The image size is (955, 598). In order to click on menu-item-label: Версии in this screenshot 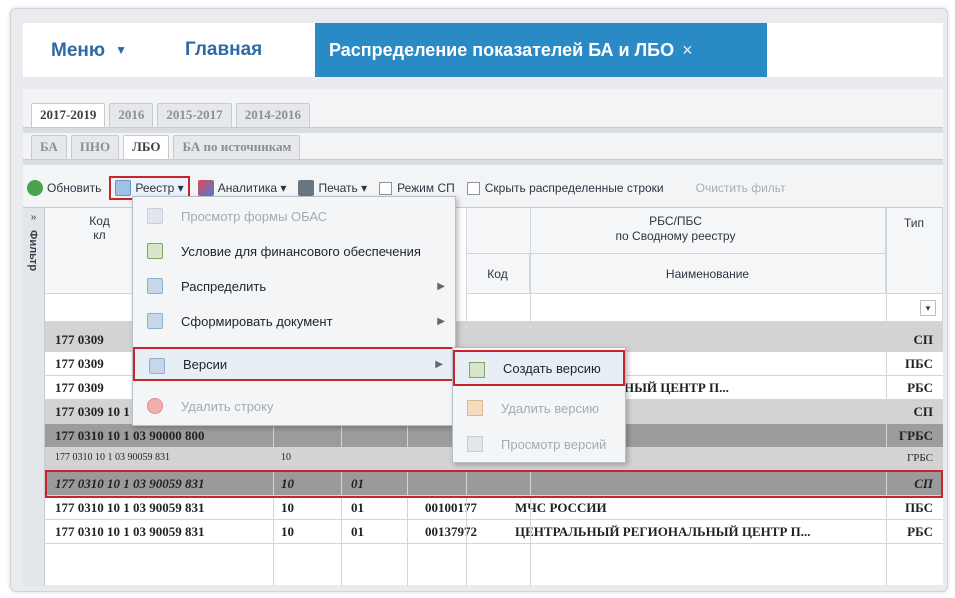, I will do `click(205, 364)`.